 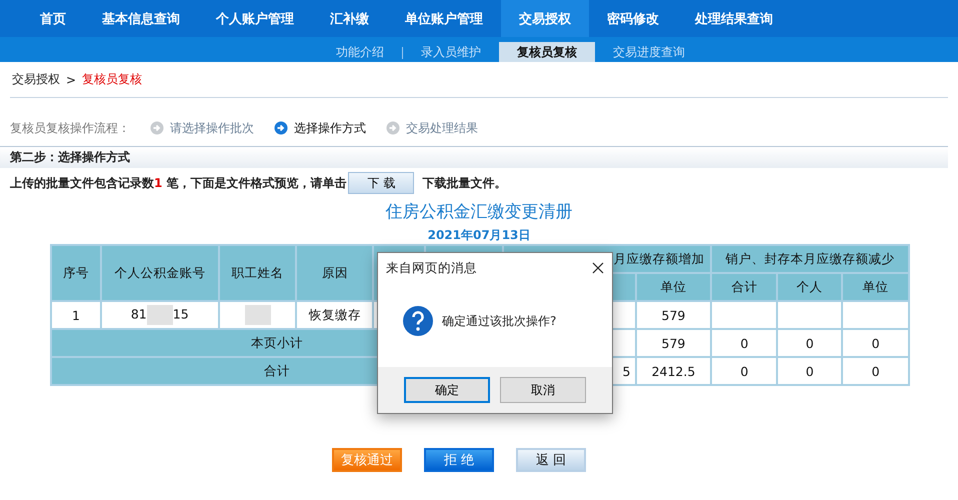 What do you see at coordinates (53, 18) in the screenshot?
I see `nav-tab: 首页` at bounding box center [53, 18].